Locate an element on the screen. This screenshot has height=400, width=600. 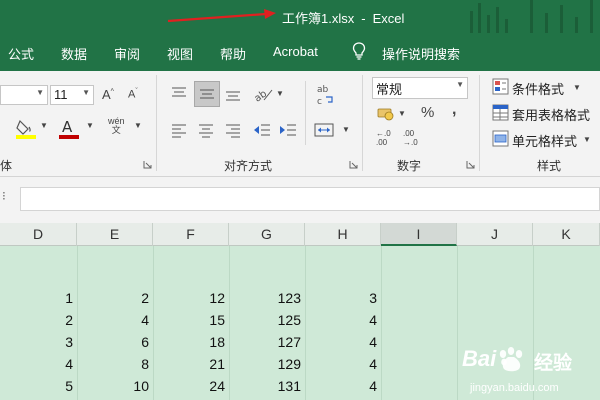
comma-icon: , is located at coordinates (454, 110).